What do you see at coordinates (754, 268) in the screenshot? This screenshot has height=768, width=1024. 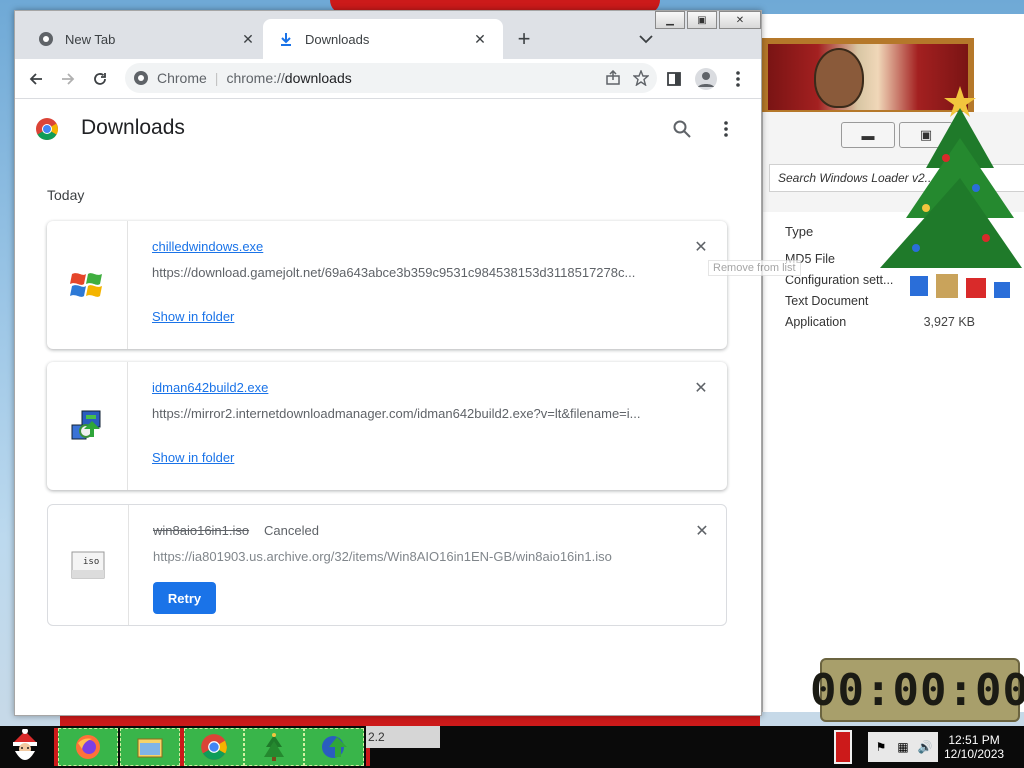 I see `remove-tooltip: Remove from list` at bounding box center [754, 268].